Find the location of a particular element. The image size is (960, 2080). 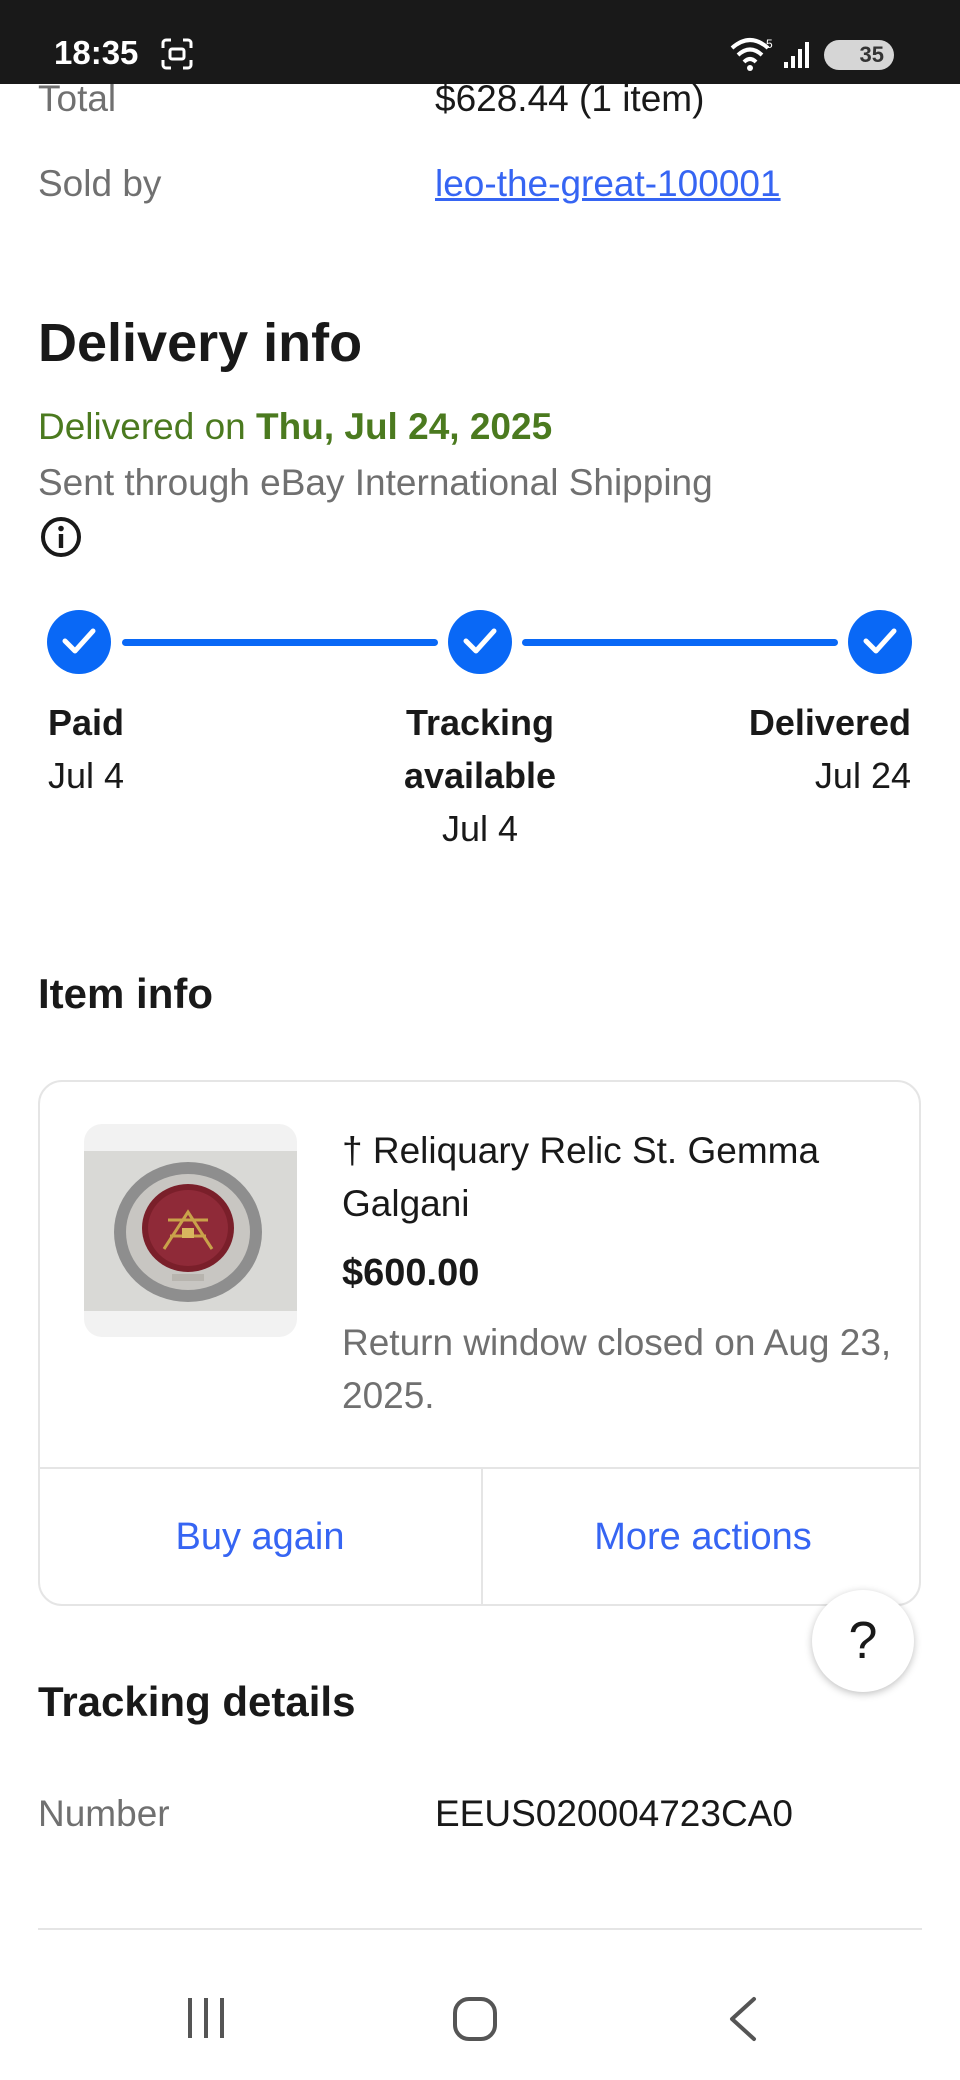

step-tracking-check-icon is located at coordinates (480, 642).